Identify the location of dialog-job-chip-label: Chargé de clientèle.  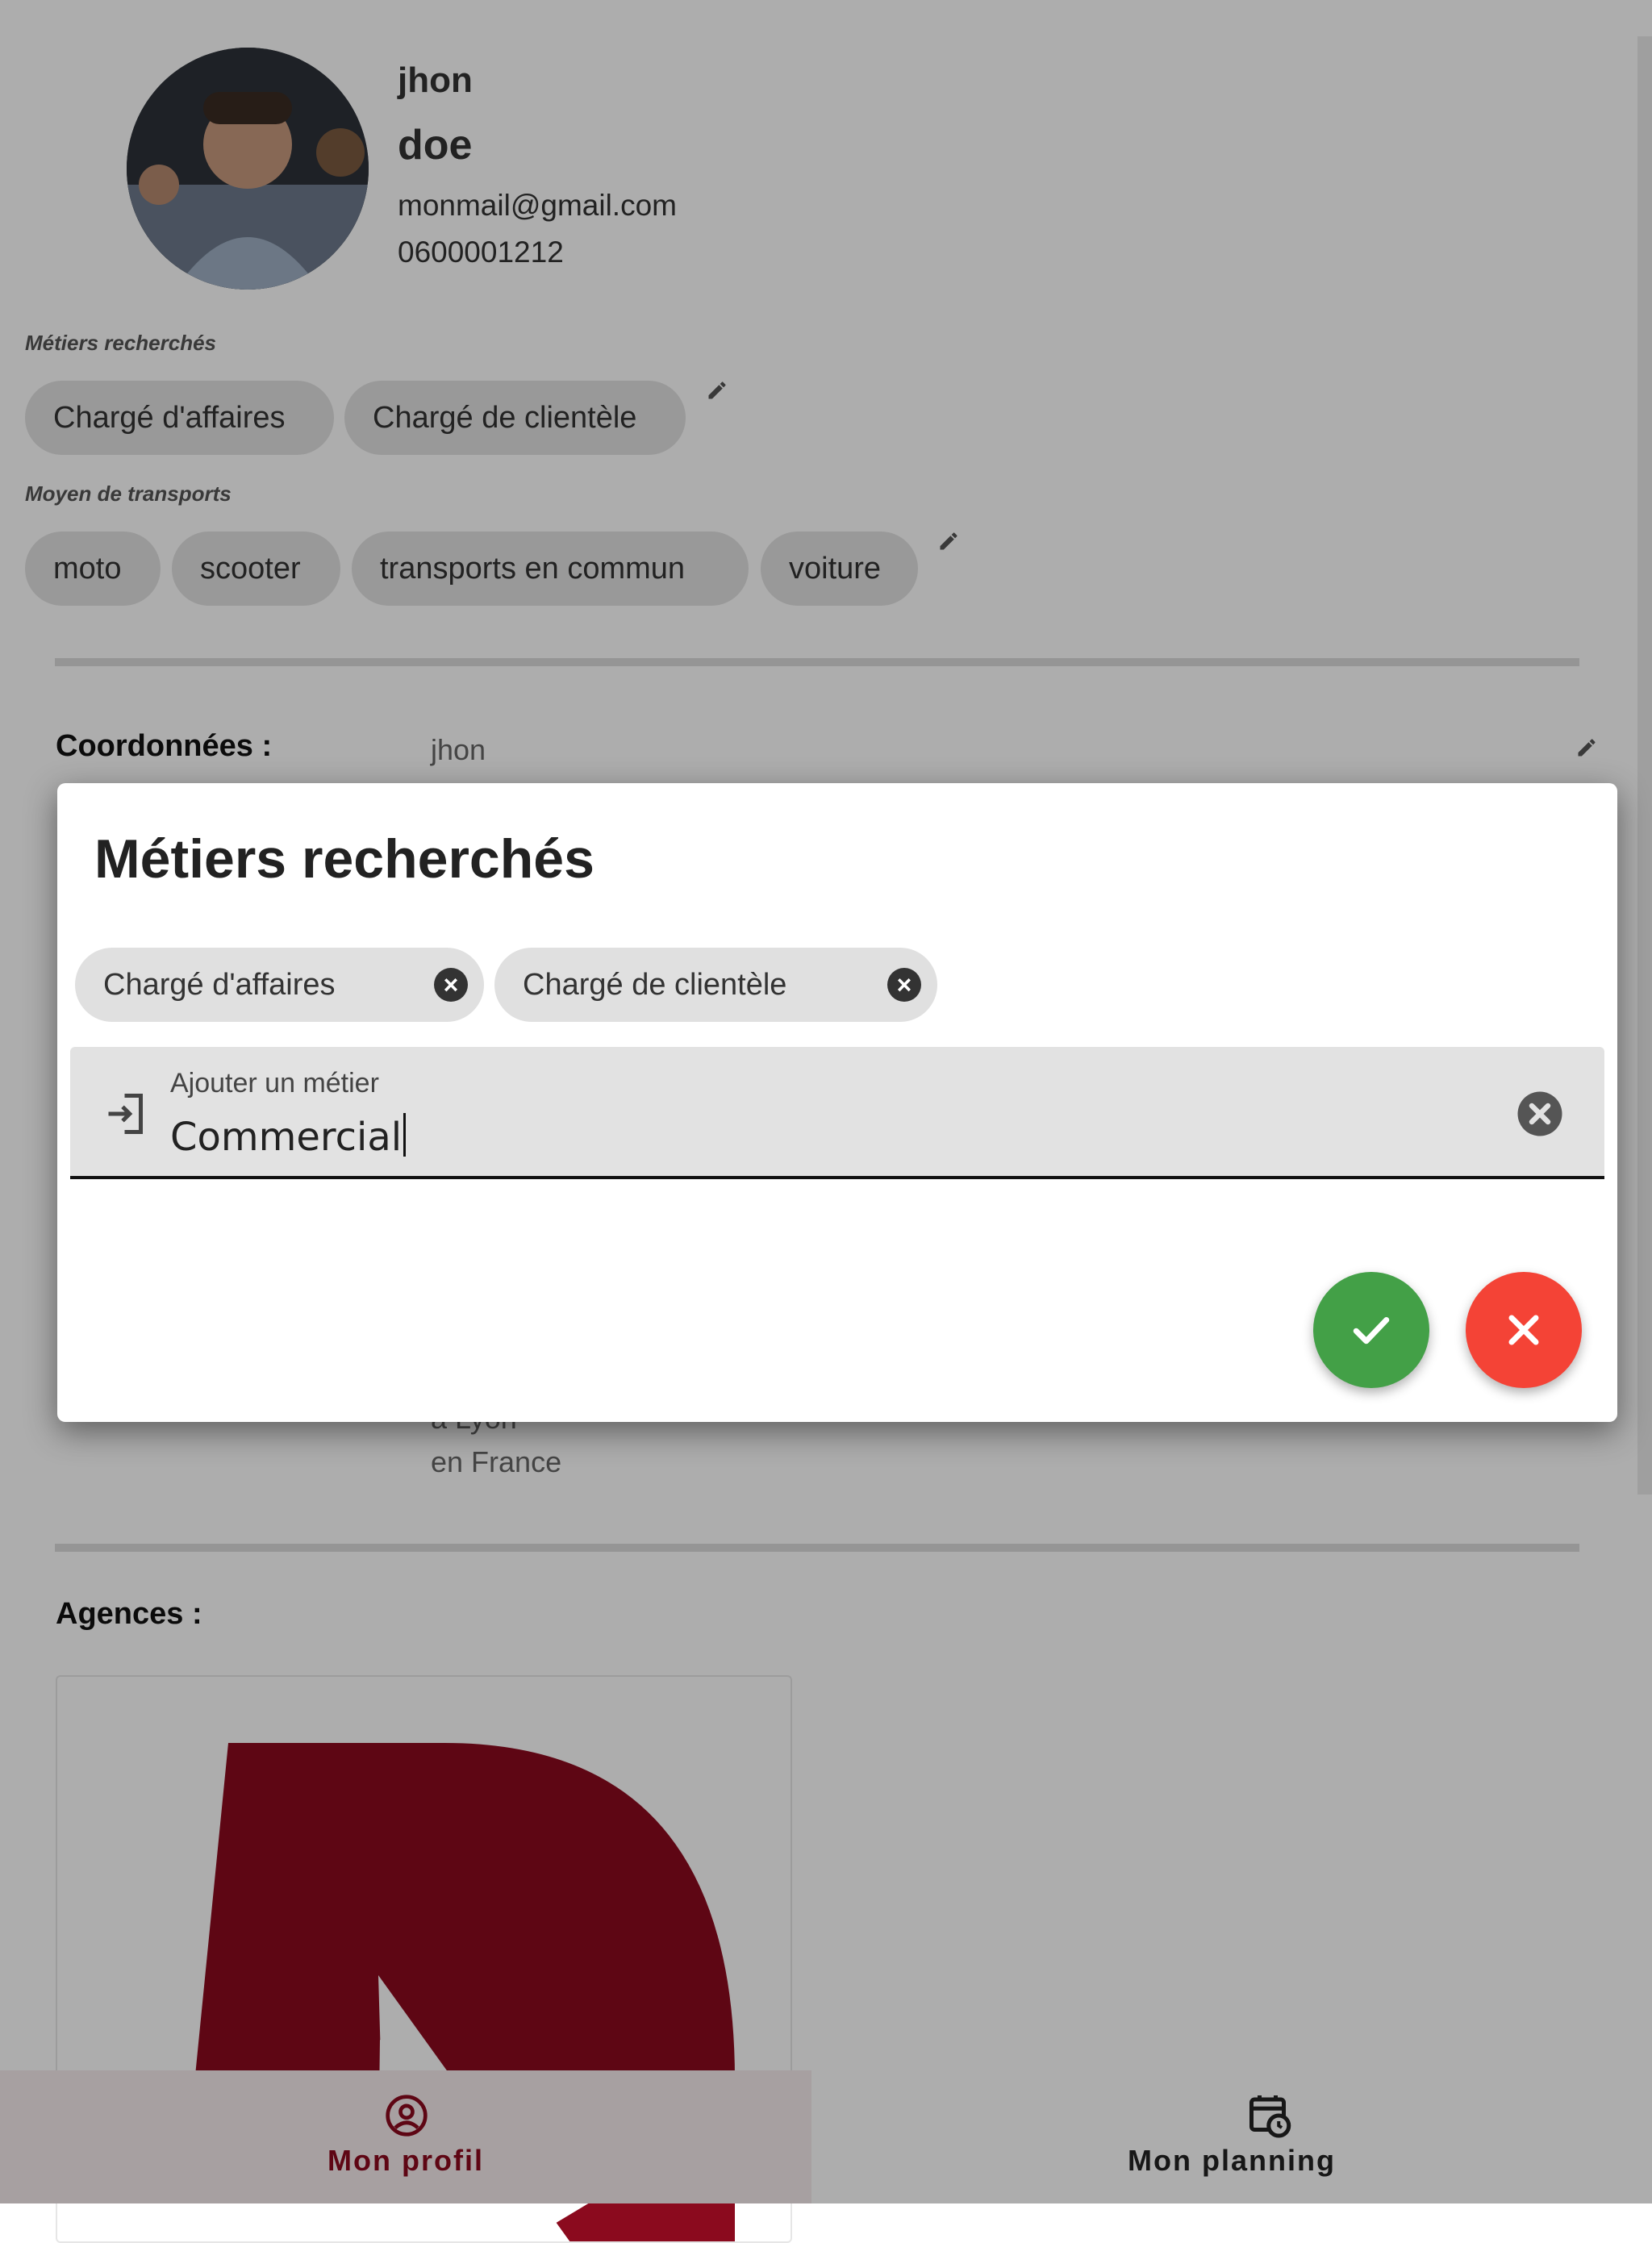
(655, 985).